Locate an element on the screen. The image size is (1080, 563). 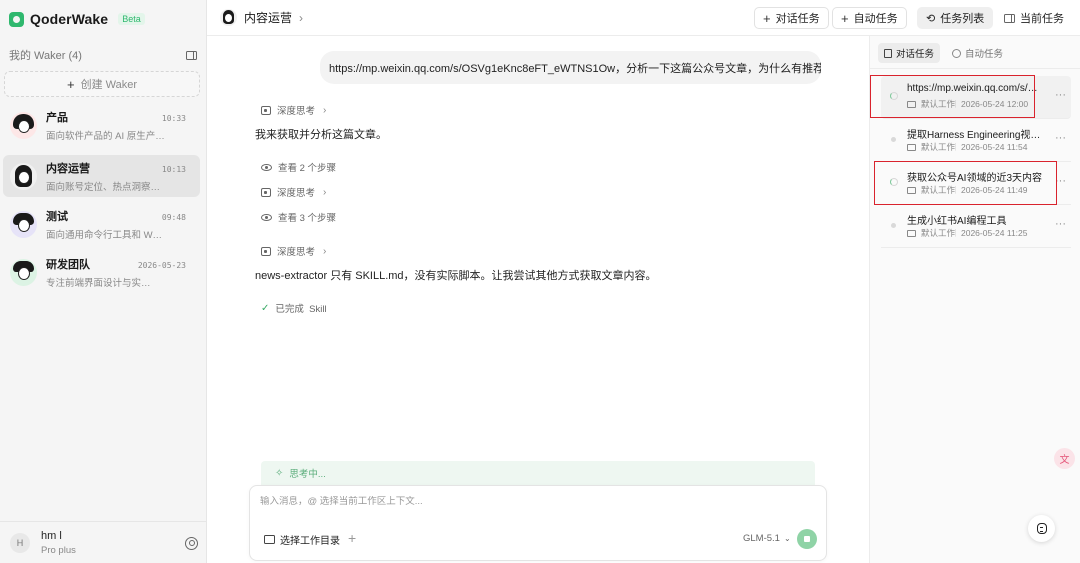
tab-chat-tasks: 对话任务 is located at coordinates (909, 53).